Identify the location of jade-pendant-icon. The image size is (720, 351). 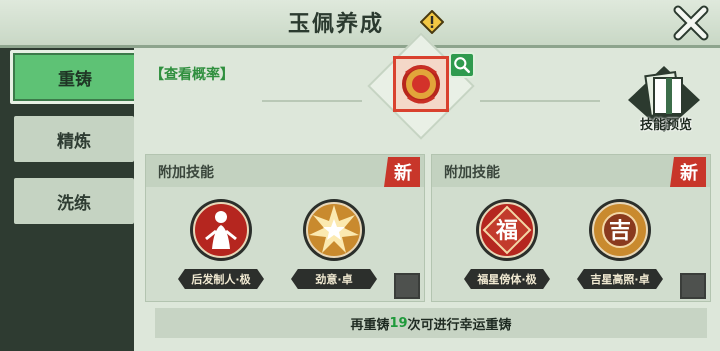
(421, 84).